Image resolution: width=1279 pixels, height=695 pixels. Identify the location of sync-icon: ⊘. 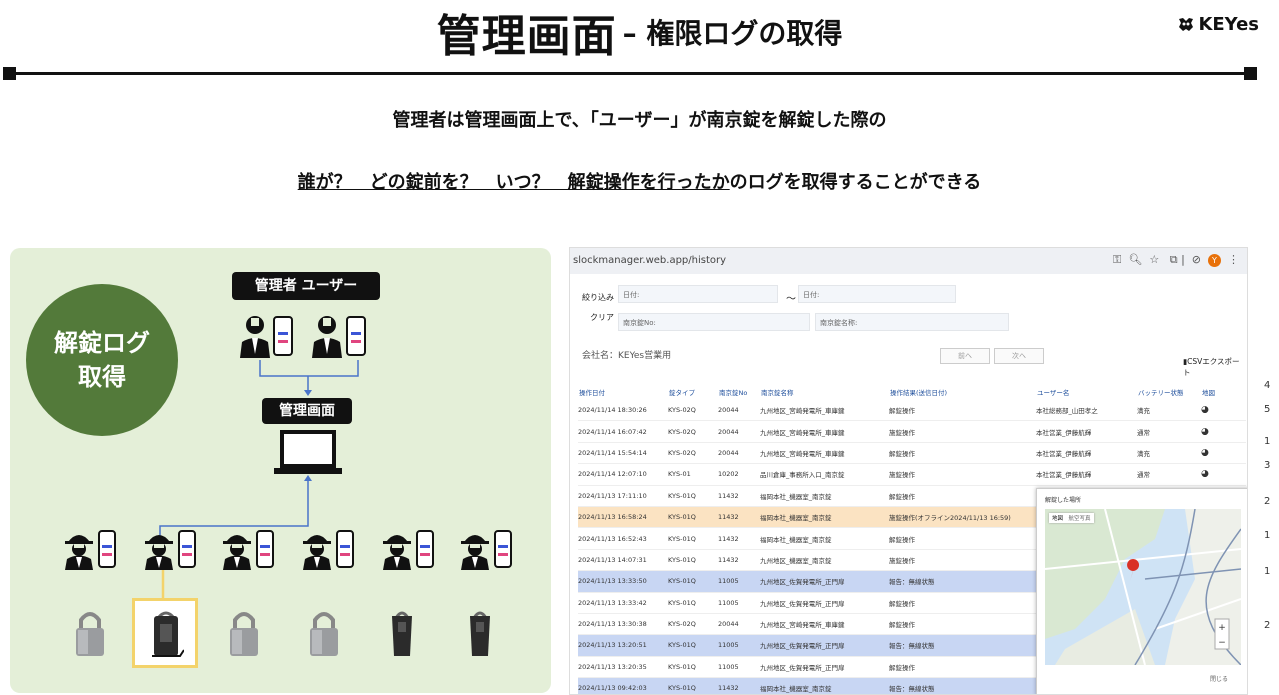
(1196, 259).